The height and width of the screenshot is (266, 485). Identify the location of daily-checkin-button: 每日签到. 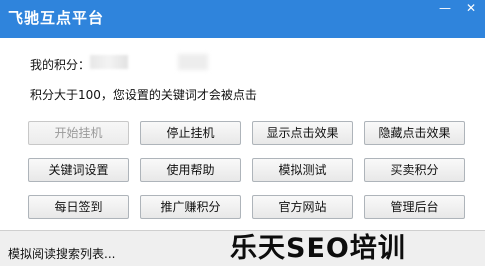
(78, 207).